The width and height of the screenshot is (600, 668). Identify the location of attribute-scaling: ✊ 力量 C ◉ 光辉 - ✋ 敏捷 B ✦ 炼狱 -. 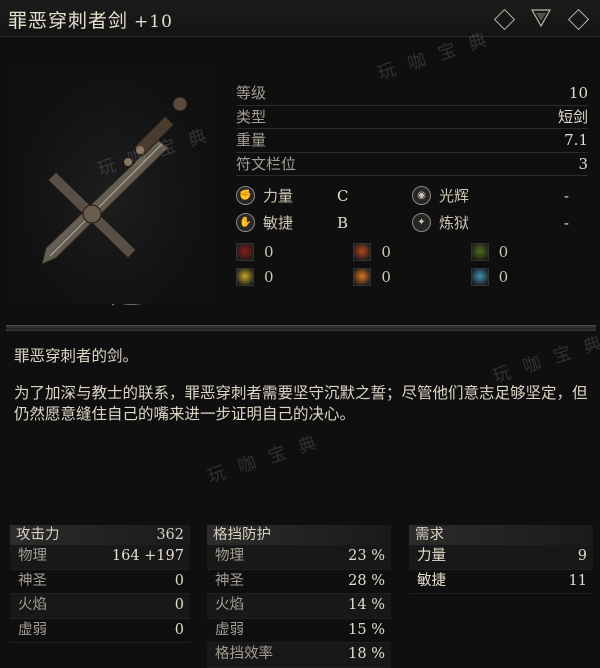
(412, 209).